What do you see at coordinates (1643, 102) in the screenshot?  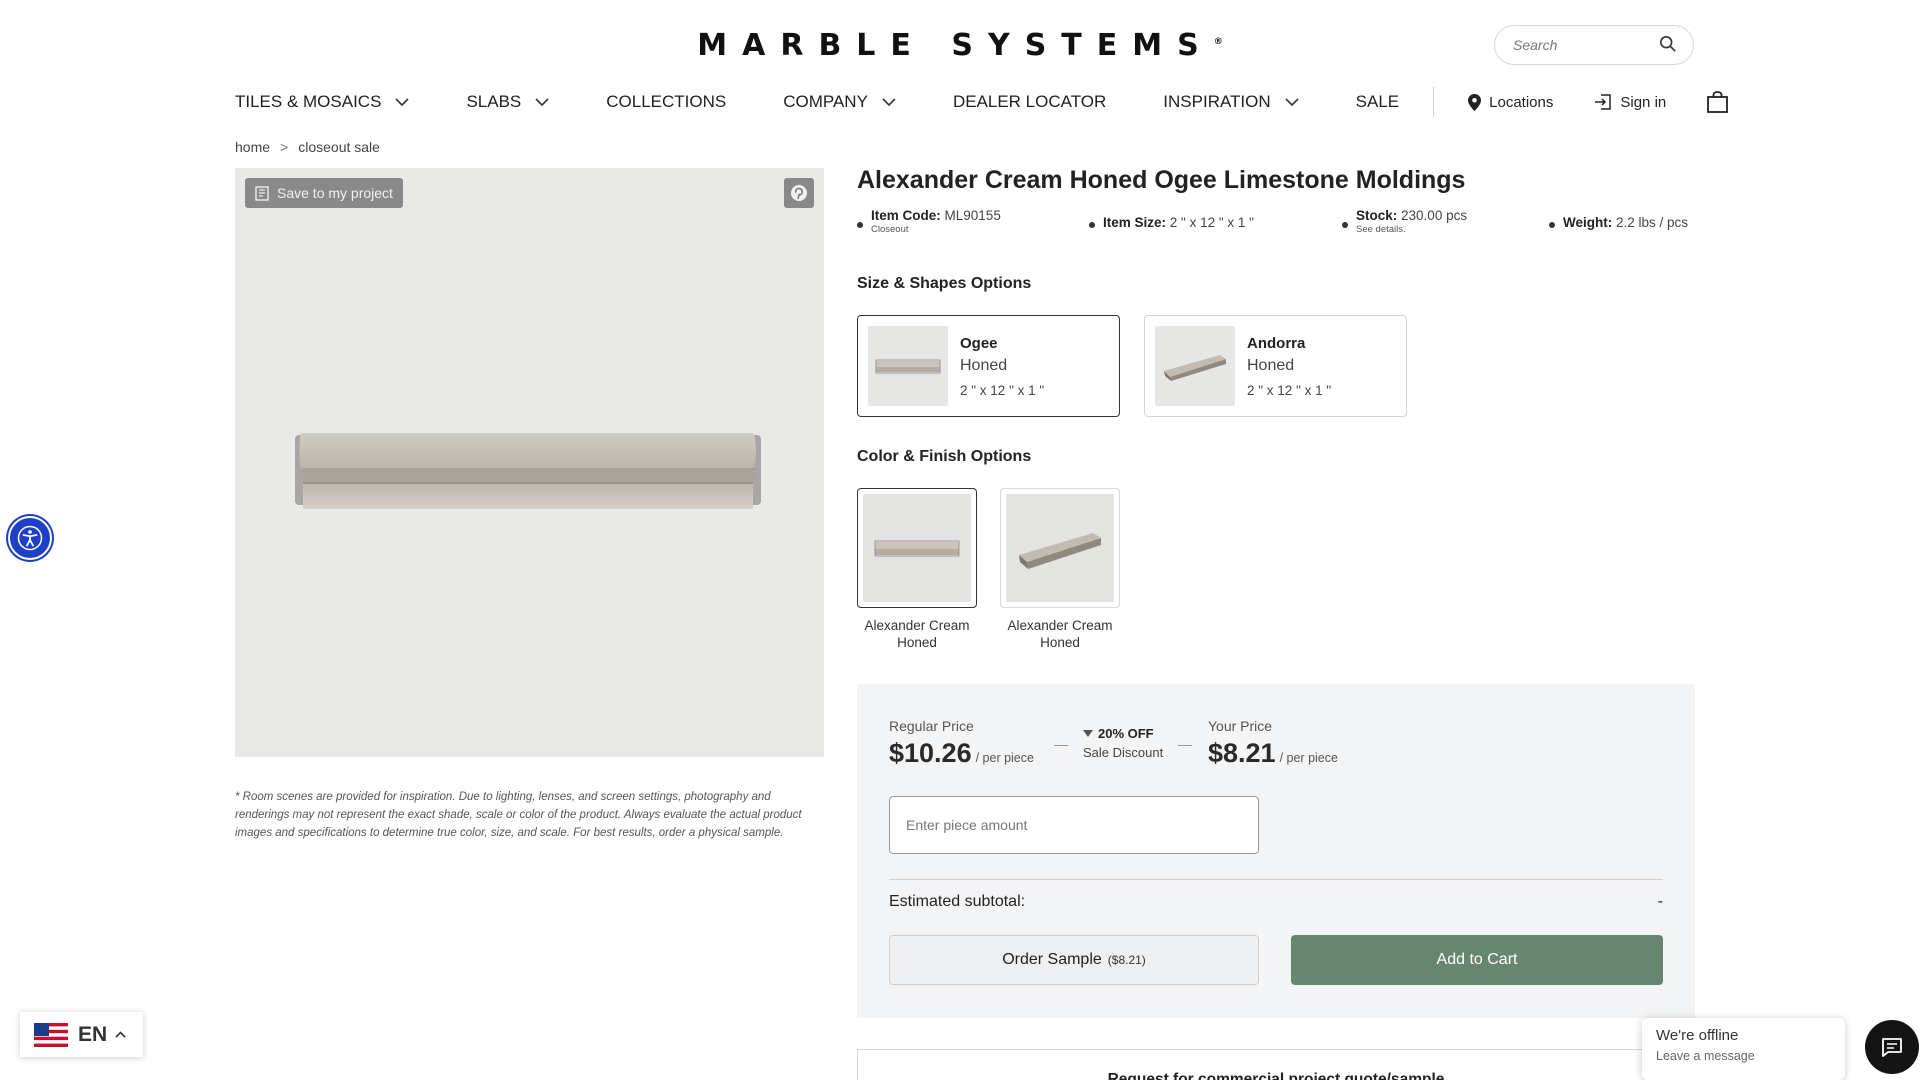 I see `signin-label: Sign in` at bounding box center [1643, 102].